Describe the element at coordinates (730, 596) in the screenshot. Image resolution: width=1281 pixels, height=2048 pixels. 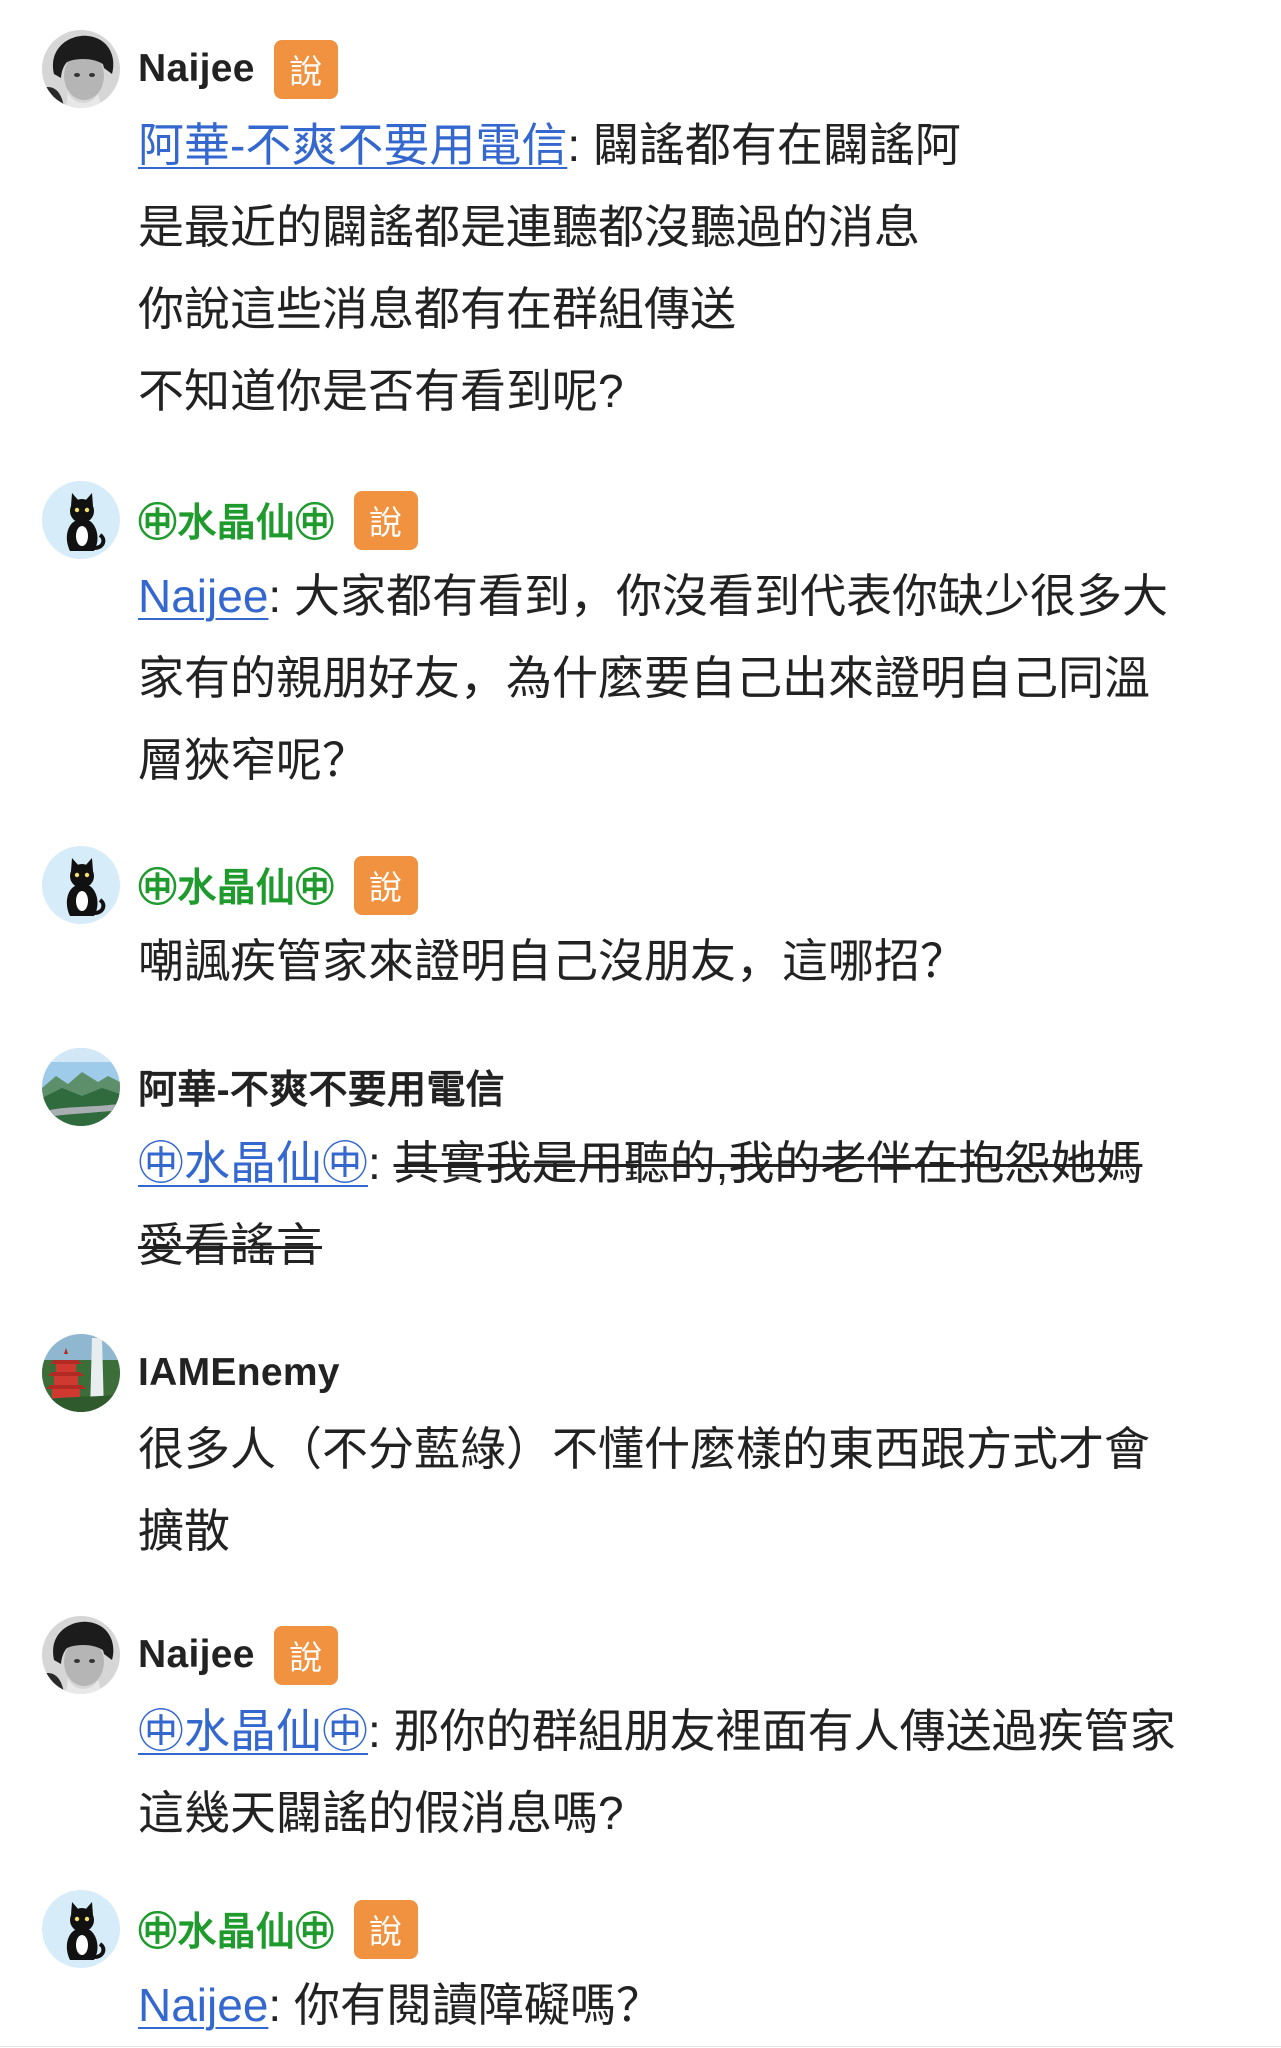
I see `post-text: 大家都有看到，你沒看到代表你缺少很多大` at that location.